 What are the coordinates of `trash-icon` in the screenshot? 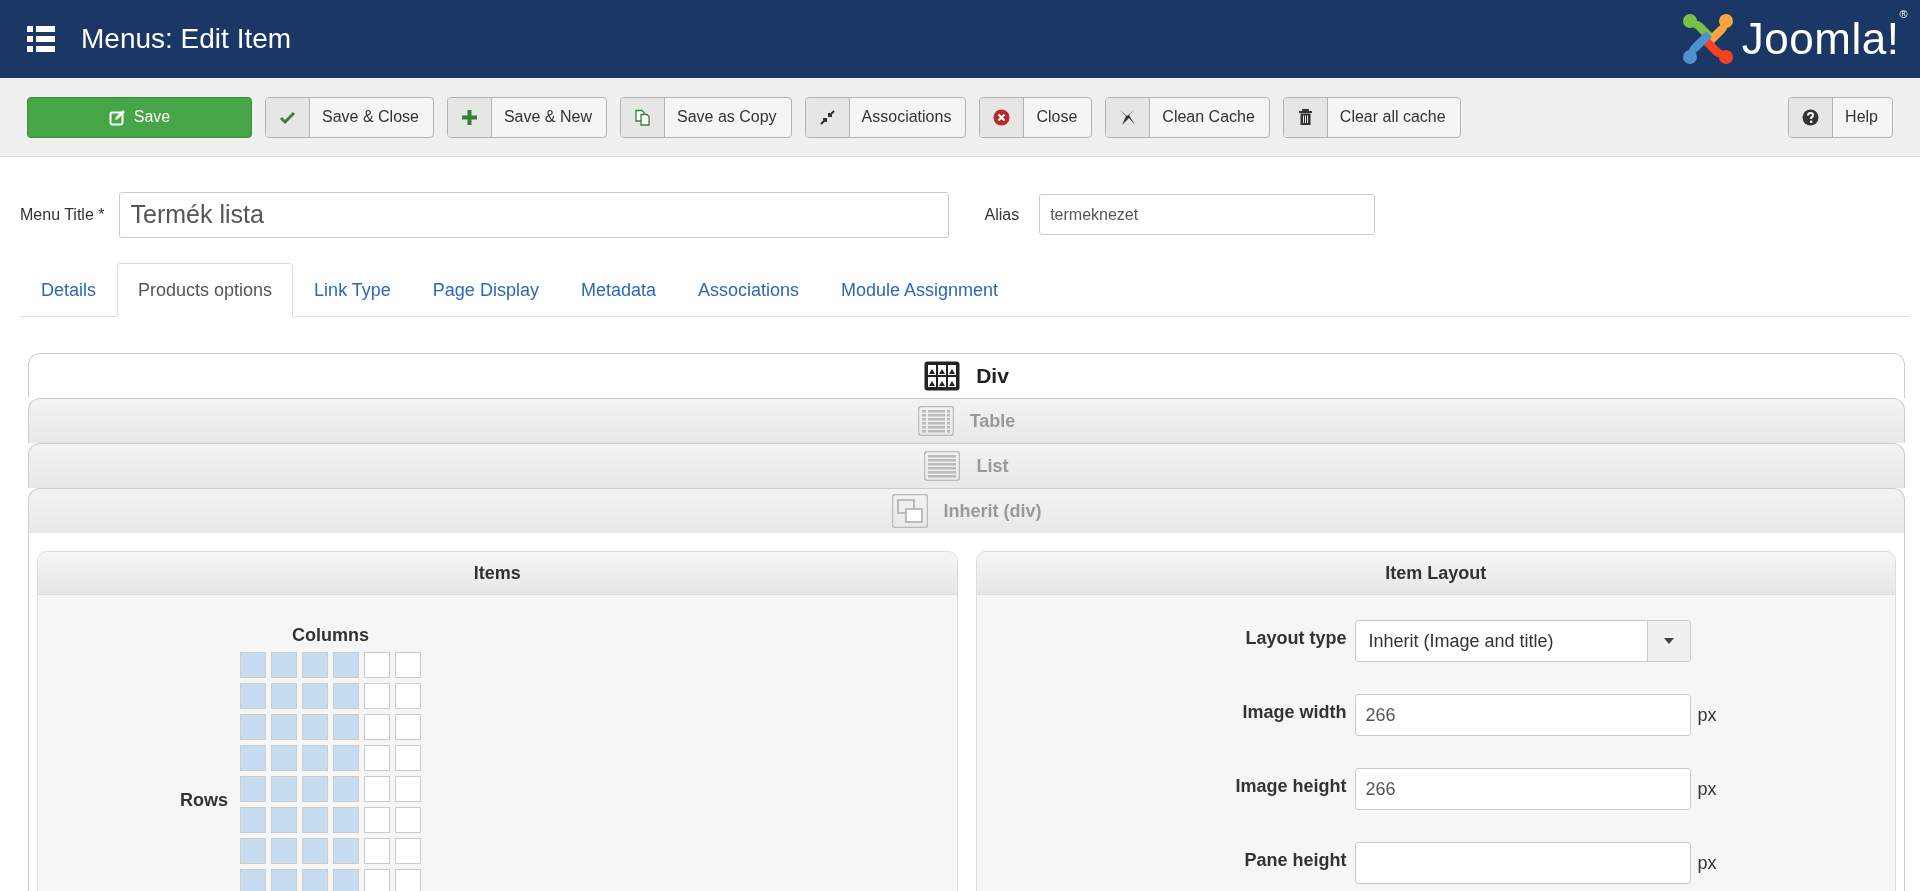 It's located at (1305, 117).